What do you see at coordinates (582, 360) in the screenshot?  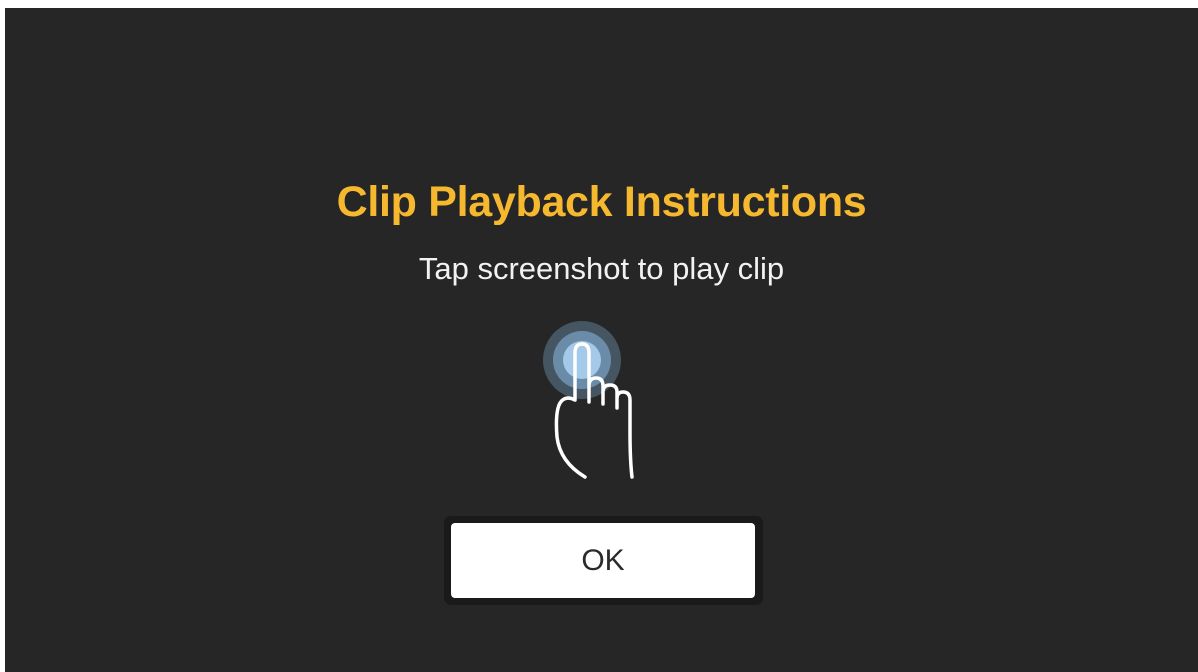 I see `tap-glow-inner` at bounding box center [582, 360].